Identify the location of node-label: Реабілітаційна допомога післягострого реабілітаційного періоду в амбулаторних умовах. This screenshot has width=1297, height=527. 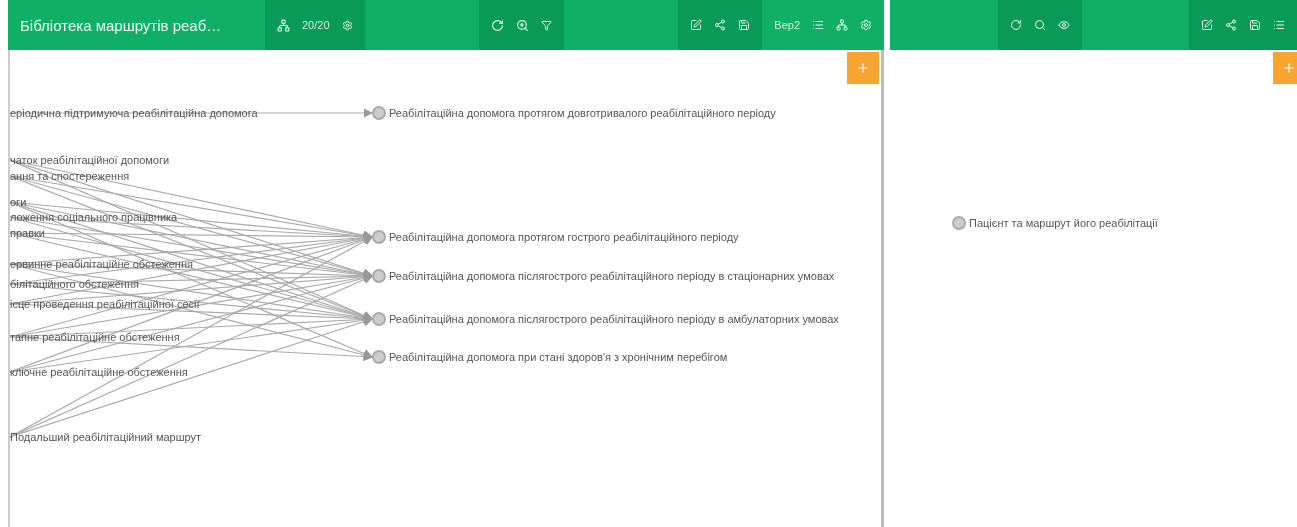
(614, 319).